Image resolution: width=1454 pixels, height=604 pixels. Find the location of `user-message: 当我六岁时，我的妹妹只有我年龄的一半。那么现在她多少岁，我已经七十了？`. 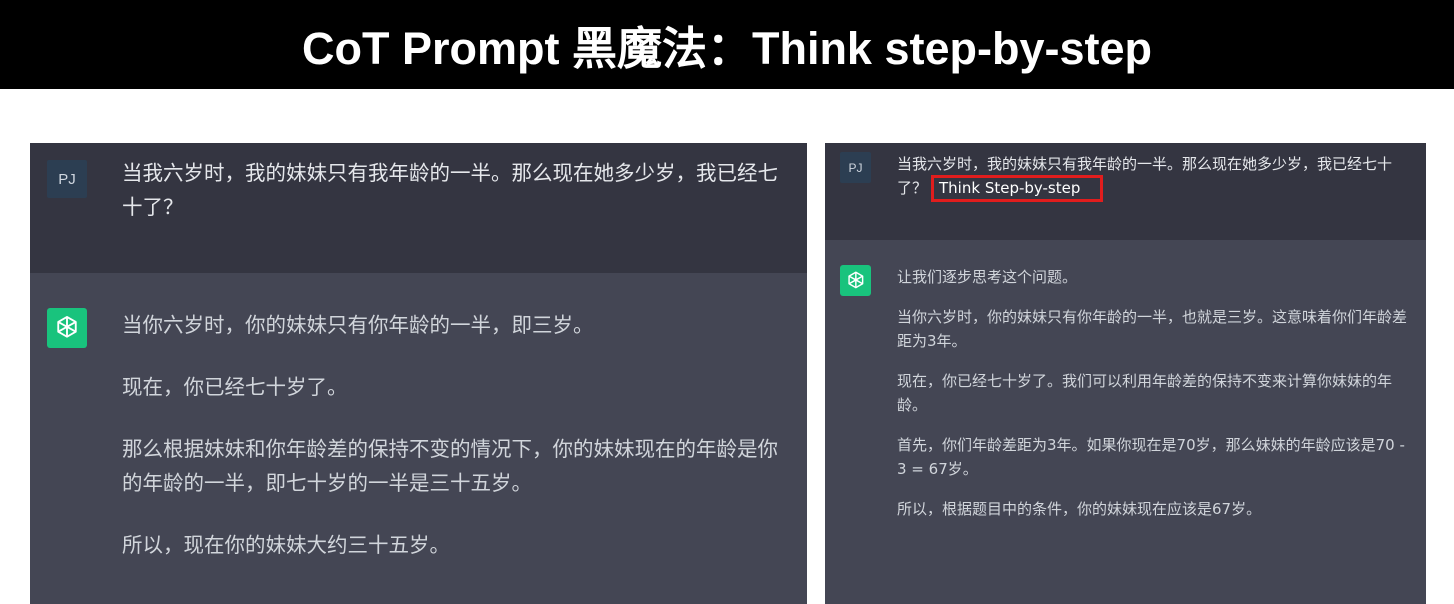

user-message: 当我六岁时，我的妹妹只有我年龄的一半。那么现在她多少岁，我已经七十了？ is located at coordinates (450, 190).